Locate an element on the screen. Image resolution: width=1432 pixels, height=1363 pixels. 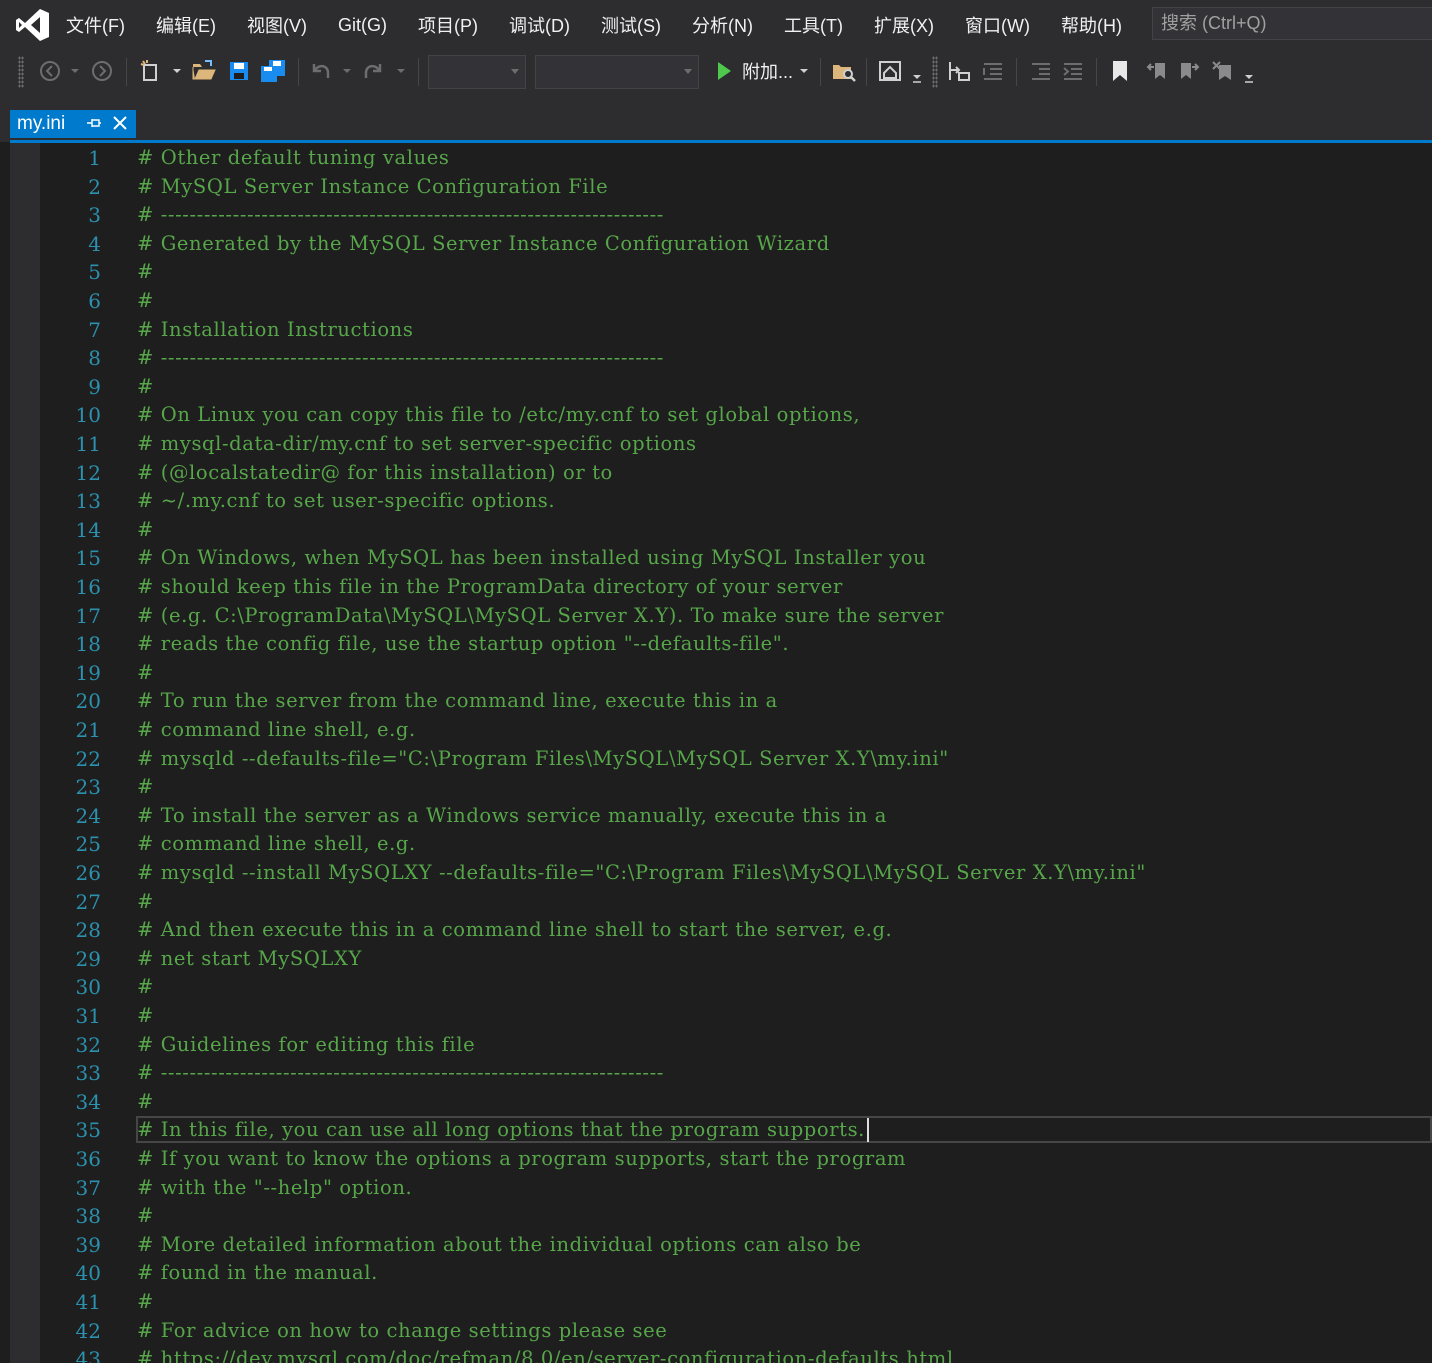
menu-item: 分析(N) is located at coordinates (722, 25).